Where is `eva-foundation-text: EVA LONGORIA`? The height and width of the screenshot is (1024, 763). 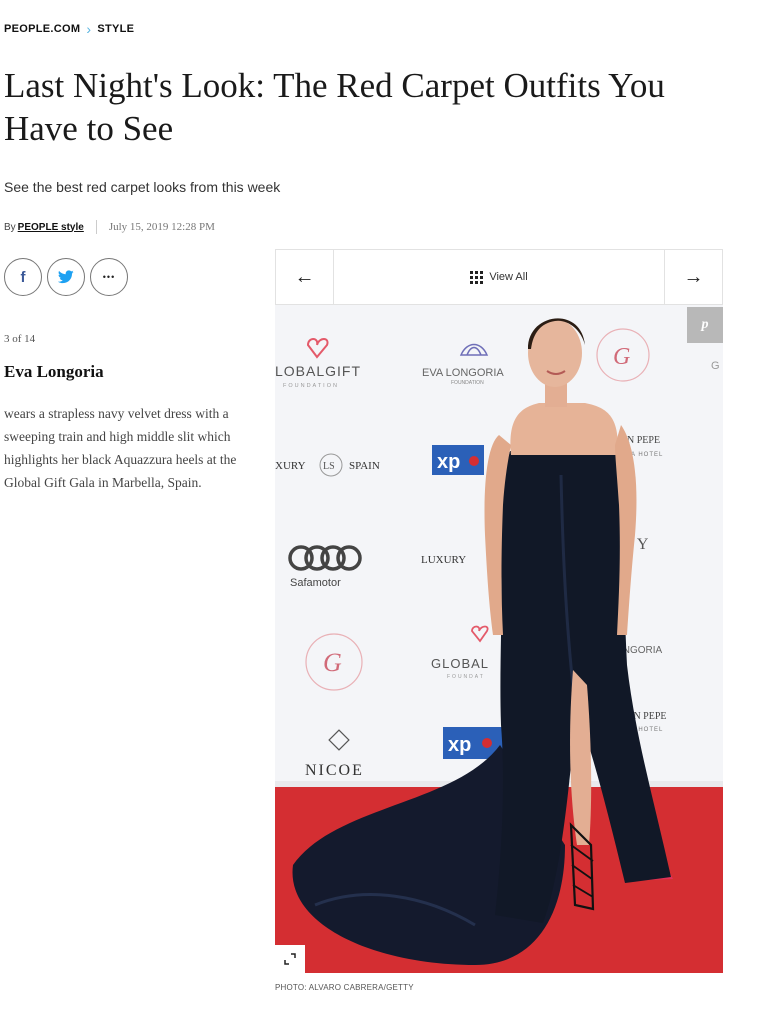
eva-foundation-text: EVA LONGORIA is located at coordinates (463, 373).